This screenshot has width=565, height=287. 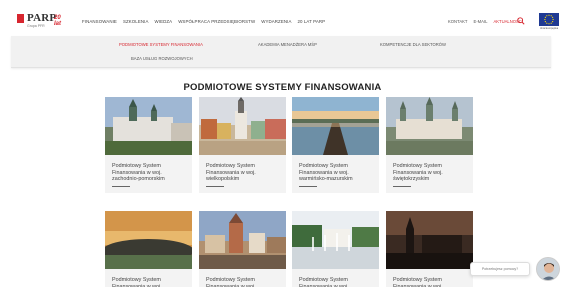 I want to click on logo-mark-icon, so click(x=20, y=18).